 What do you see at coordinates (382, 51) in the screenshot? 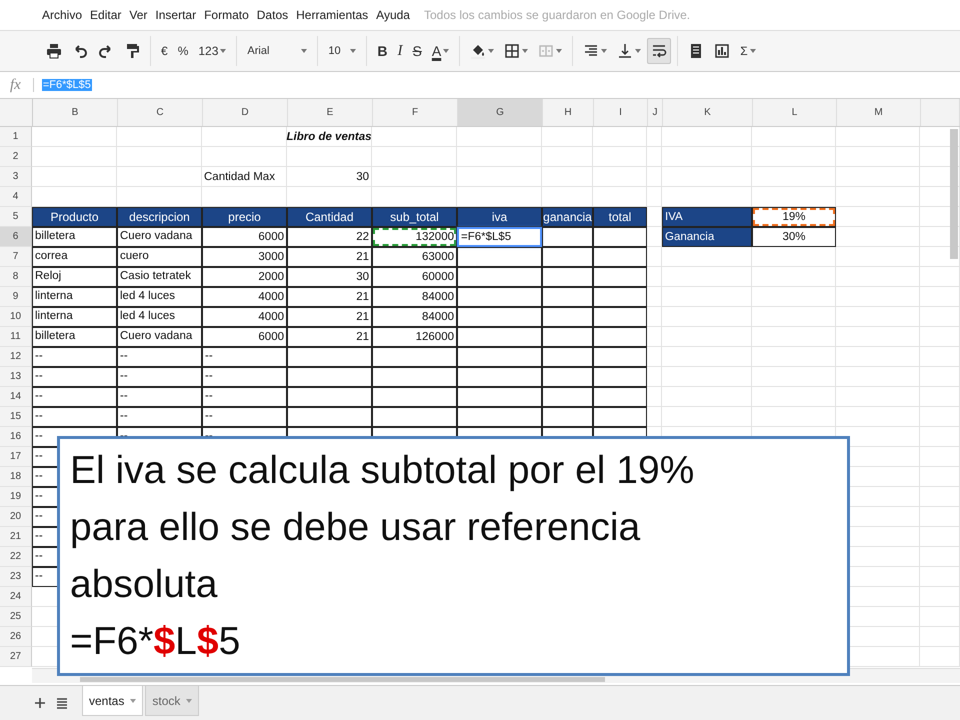
I see `toolbar-button: B` at bounding box center [382, 51].